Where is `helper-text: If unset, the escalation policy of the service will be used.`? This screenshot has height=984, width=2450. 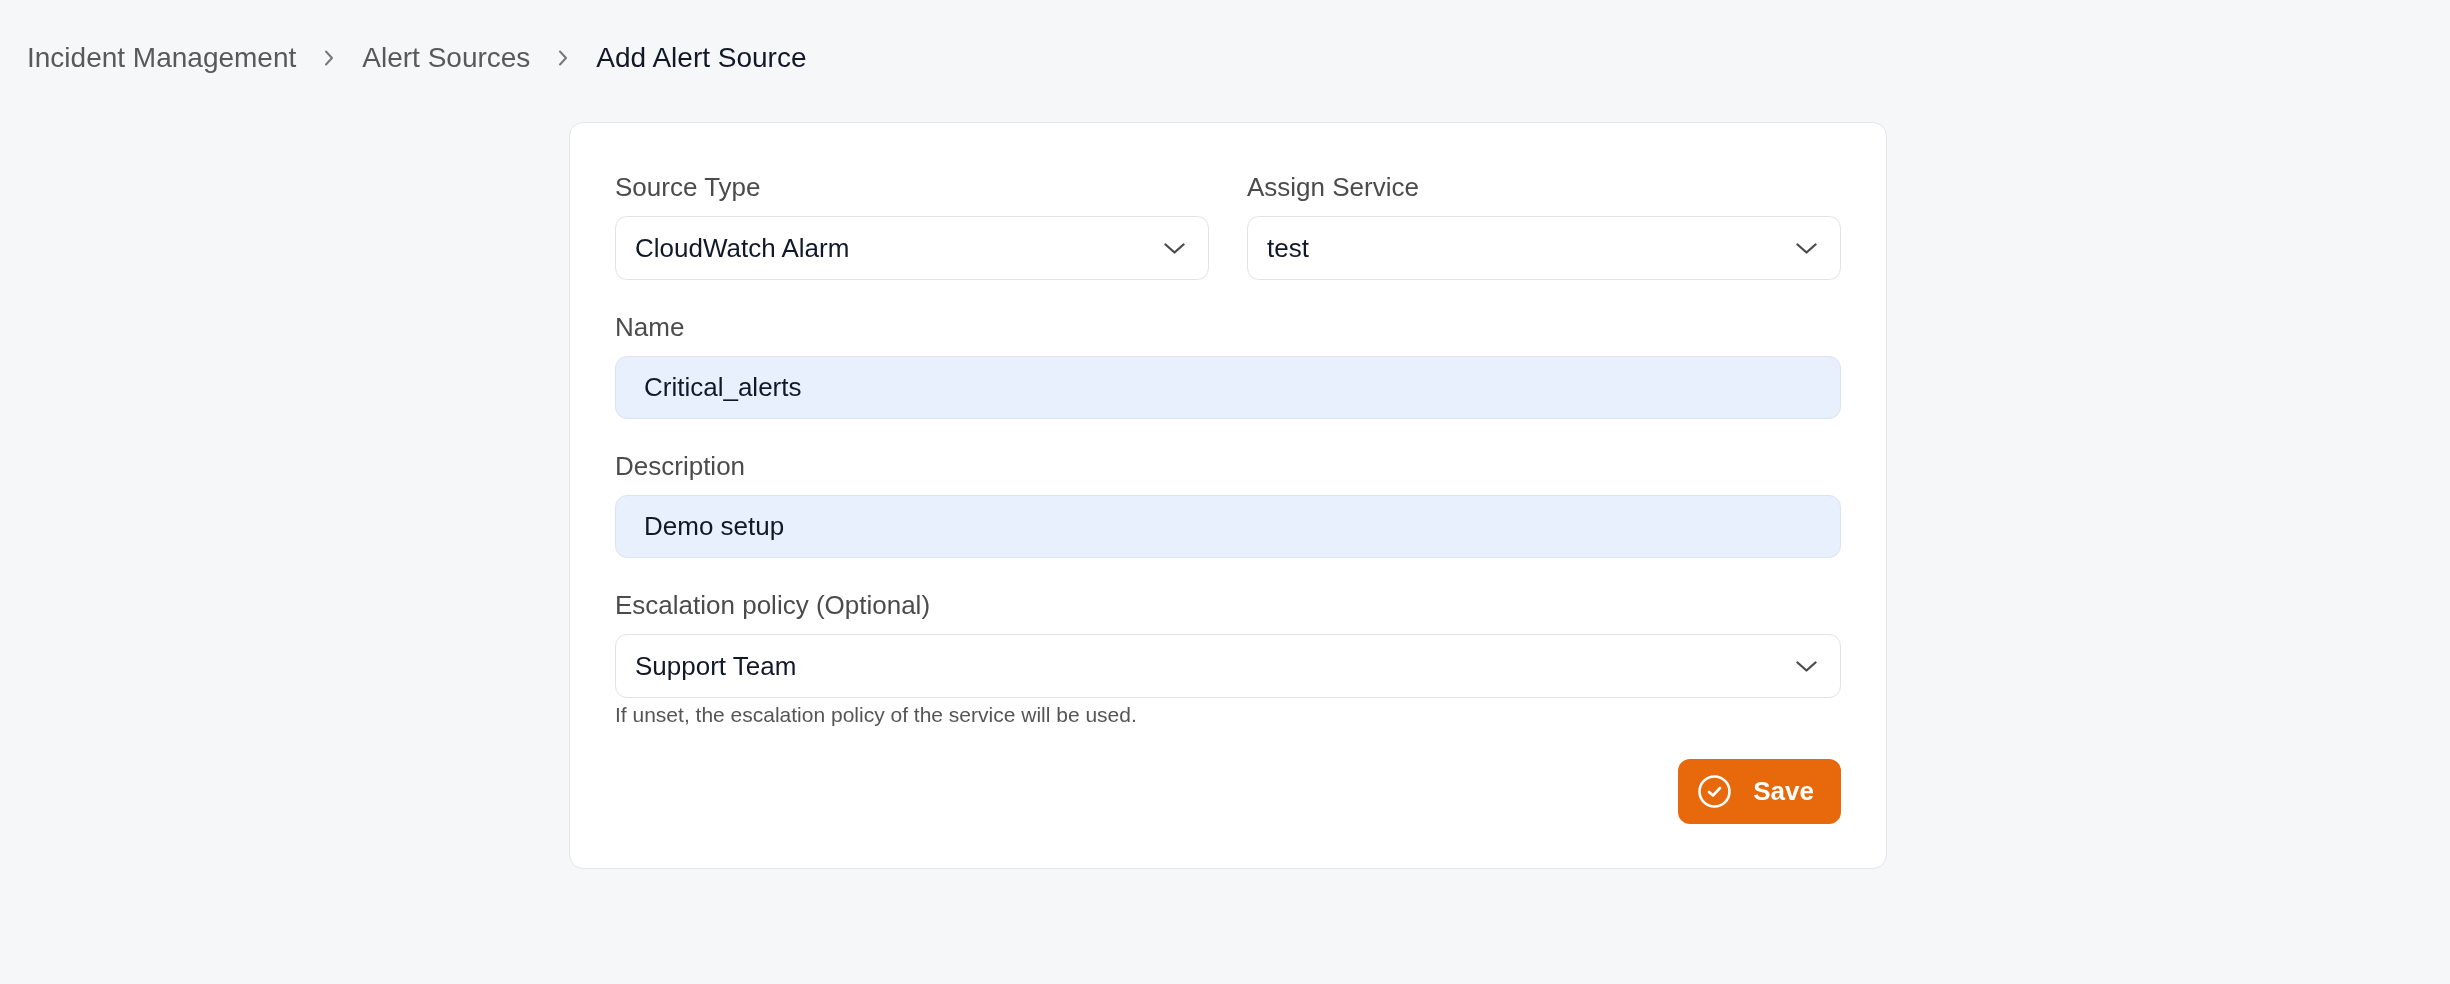 helper-text: If unset, the escalation policy of the service will be used. is located at coordinates (876, 715).